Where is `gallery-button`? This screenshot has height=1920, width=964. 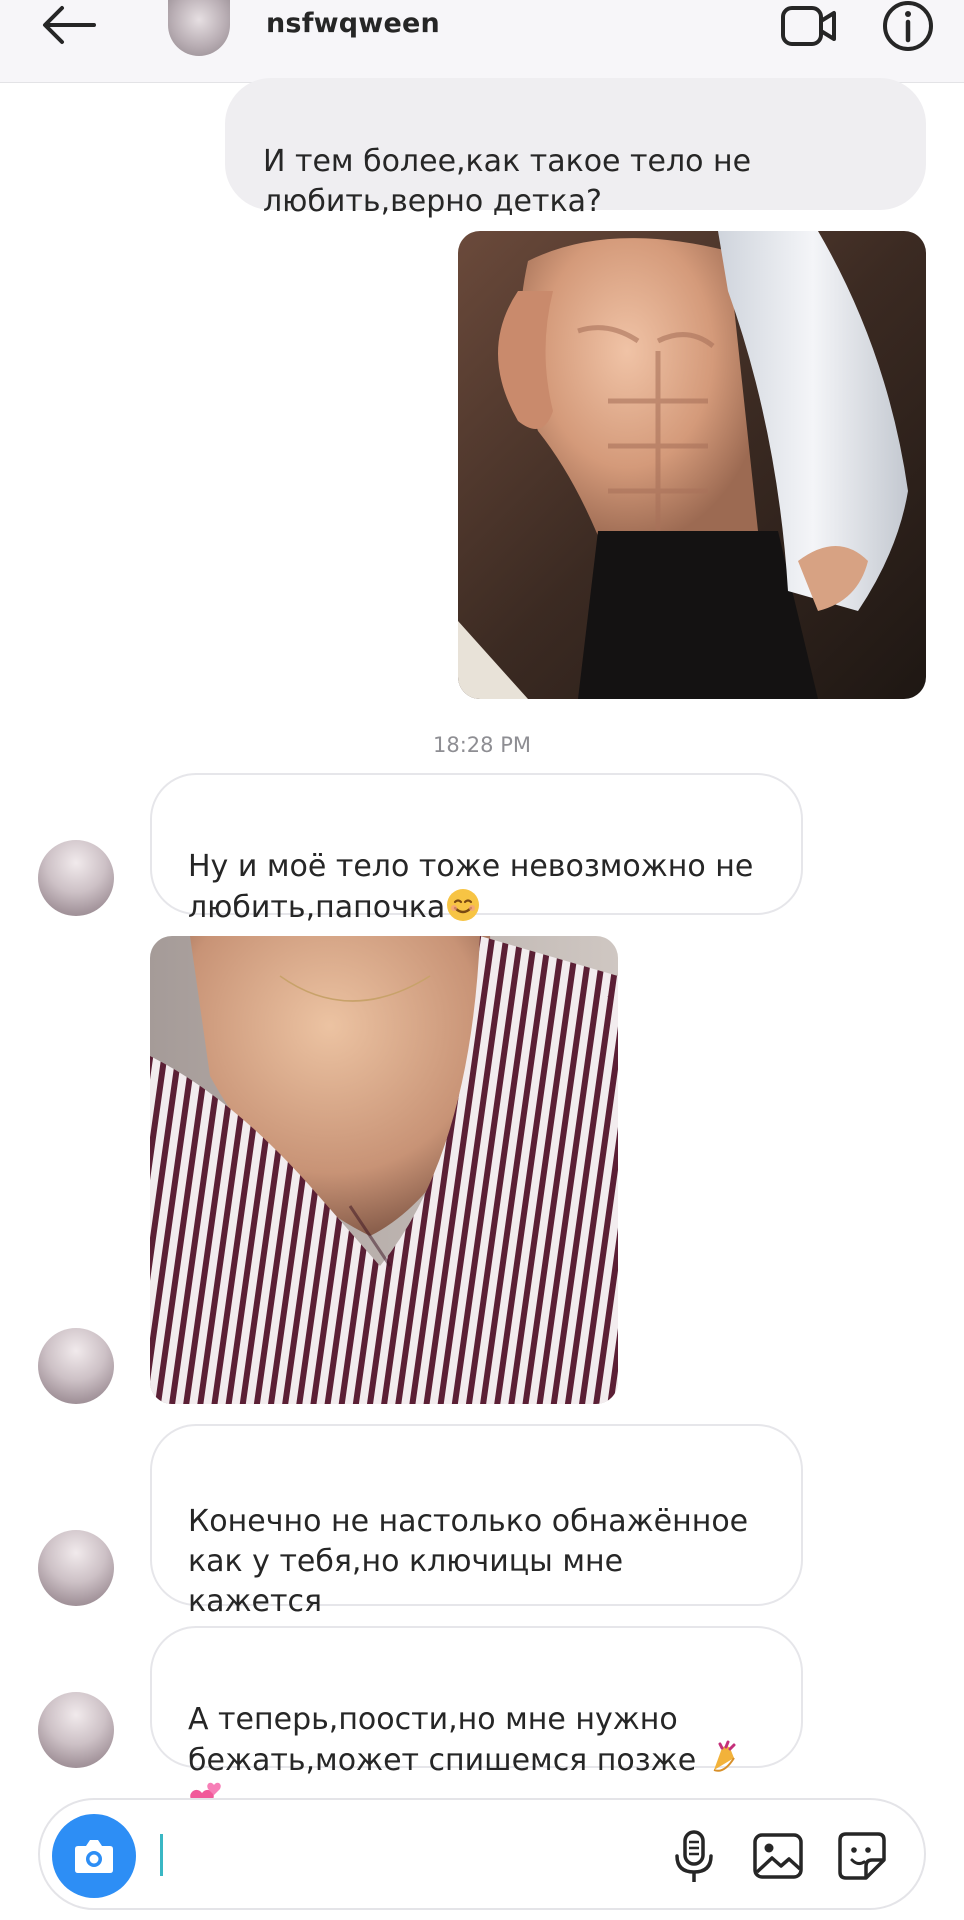 gallery-button is located at coordinates (778, 1856).